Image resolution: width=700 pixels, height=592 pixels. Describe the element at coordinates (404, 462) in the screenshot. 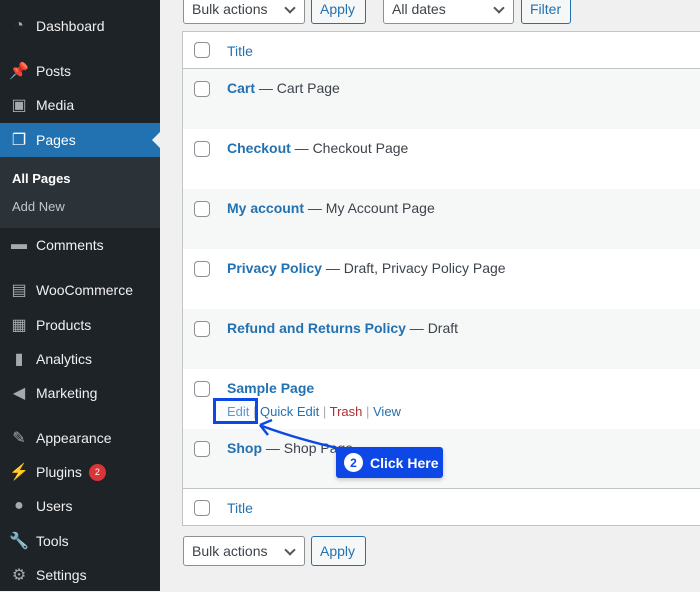

I see `callout-text: Click Here` at that location.